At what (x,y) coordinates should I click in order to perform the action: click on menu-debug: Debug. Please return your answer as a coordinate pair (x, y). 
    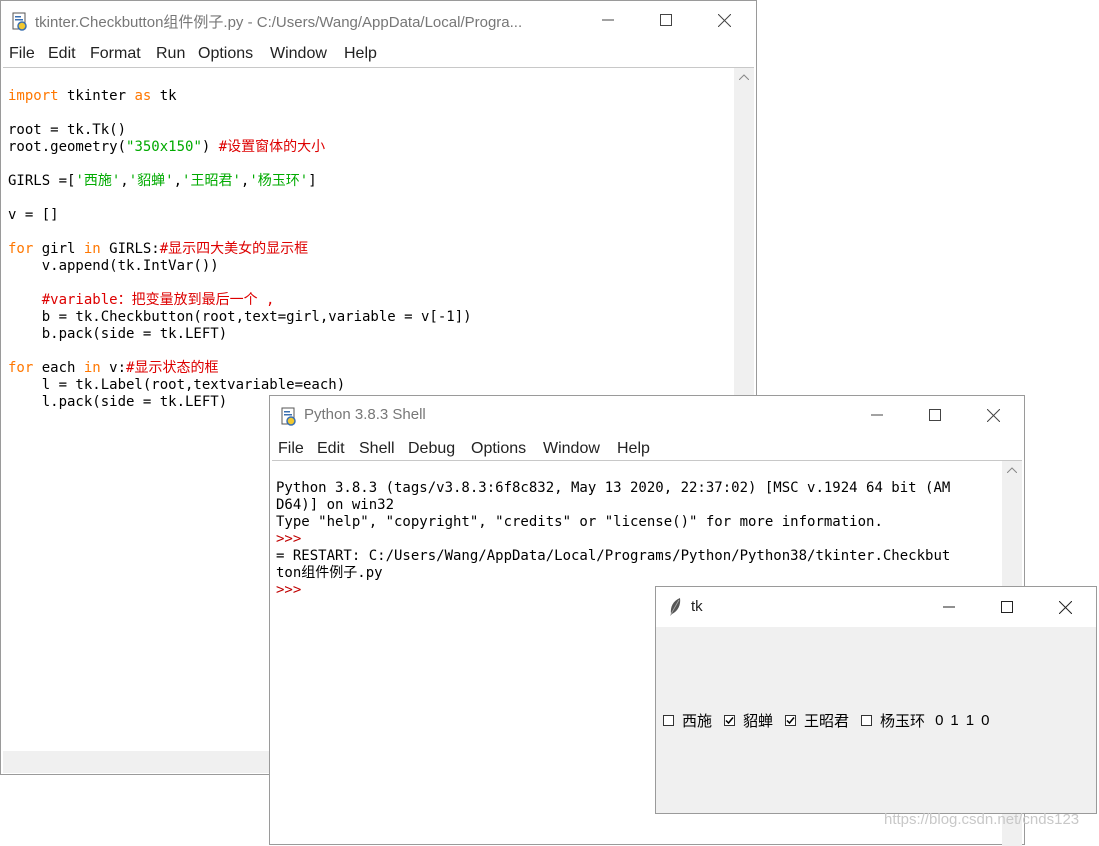
    Looking at the image, I should click on (431, 449).